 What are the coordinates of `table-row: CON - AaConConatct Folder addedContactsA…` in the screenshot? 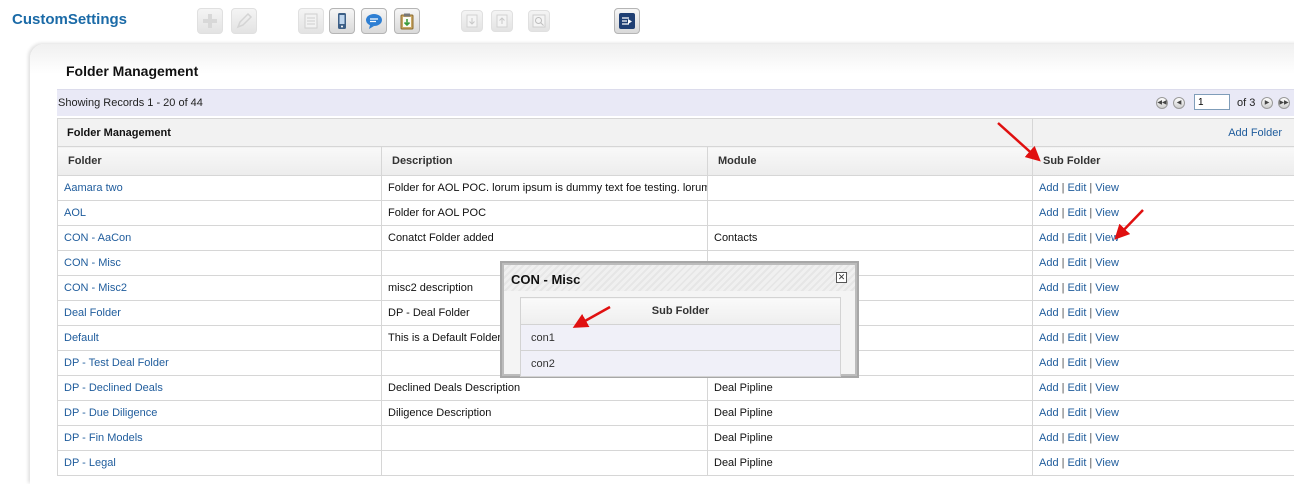 It's located at (676, 238).